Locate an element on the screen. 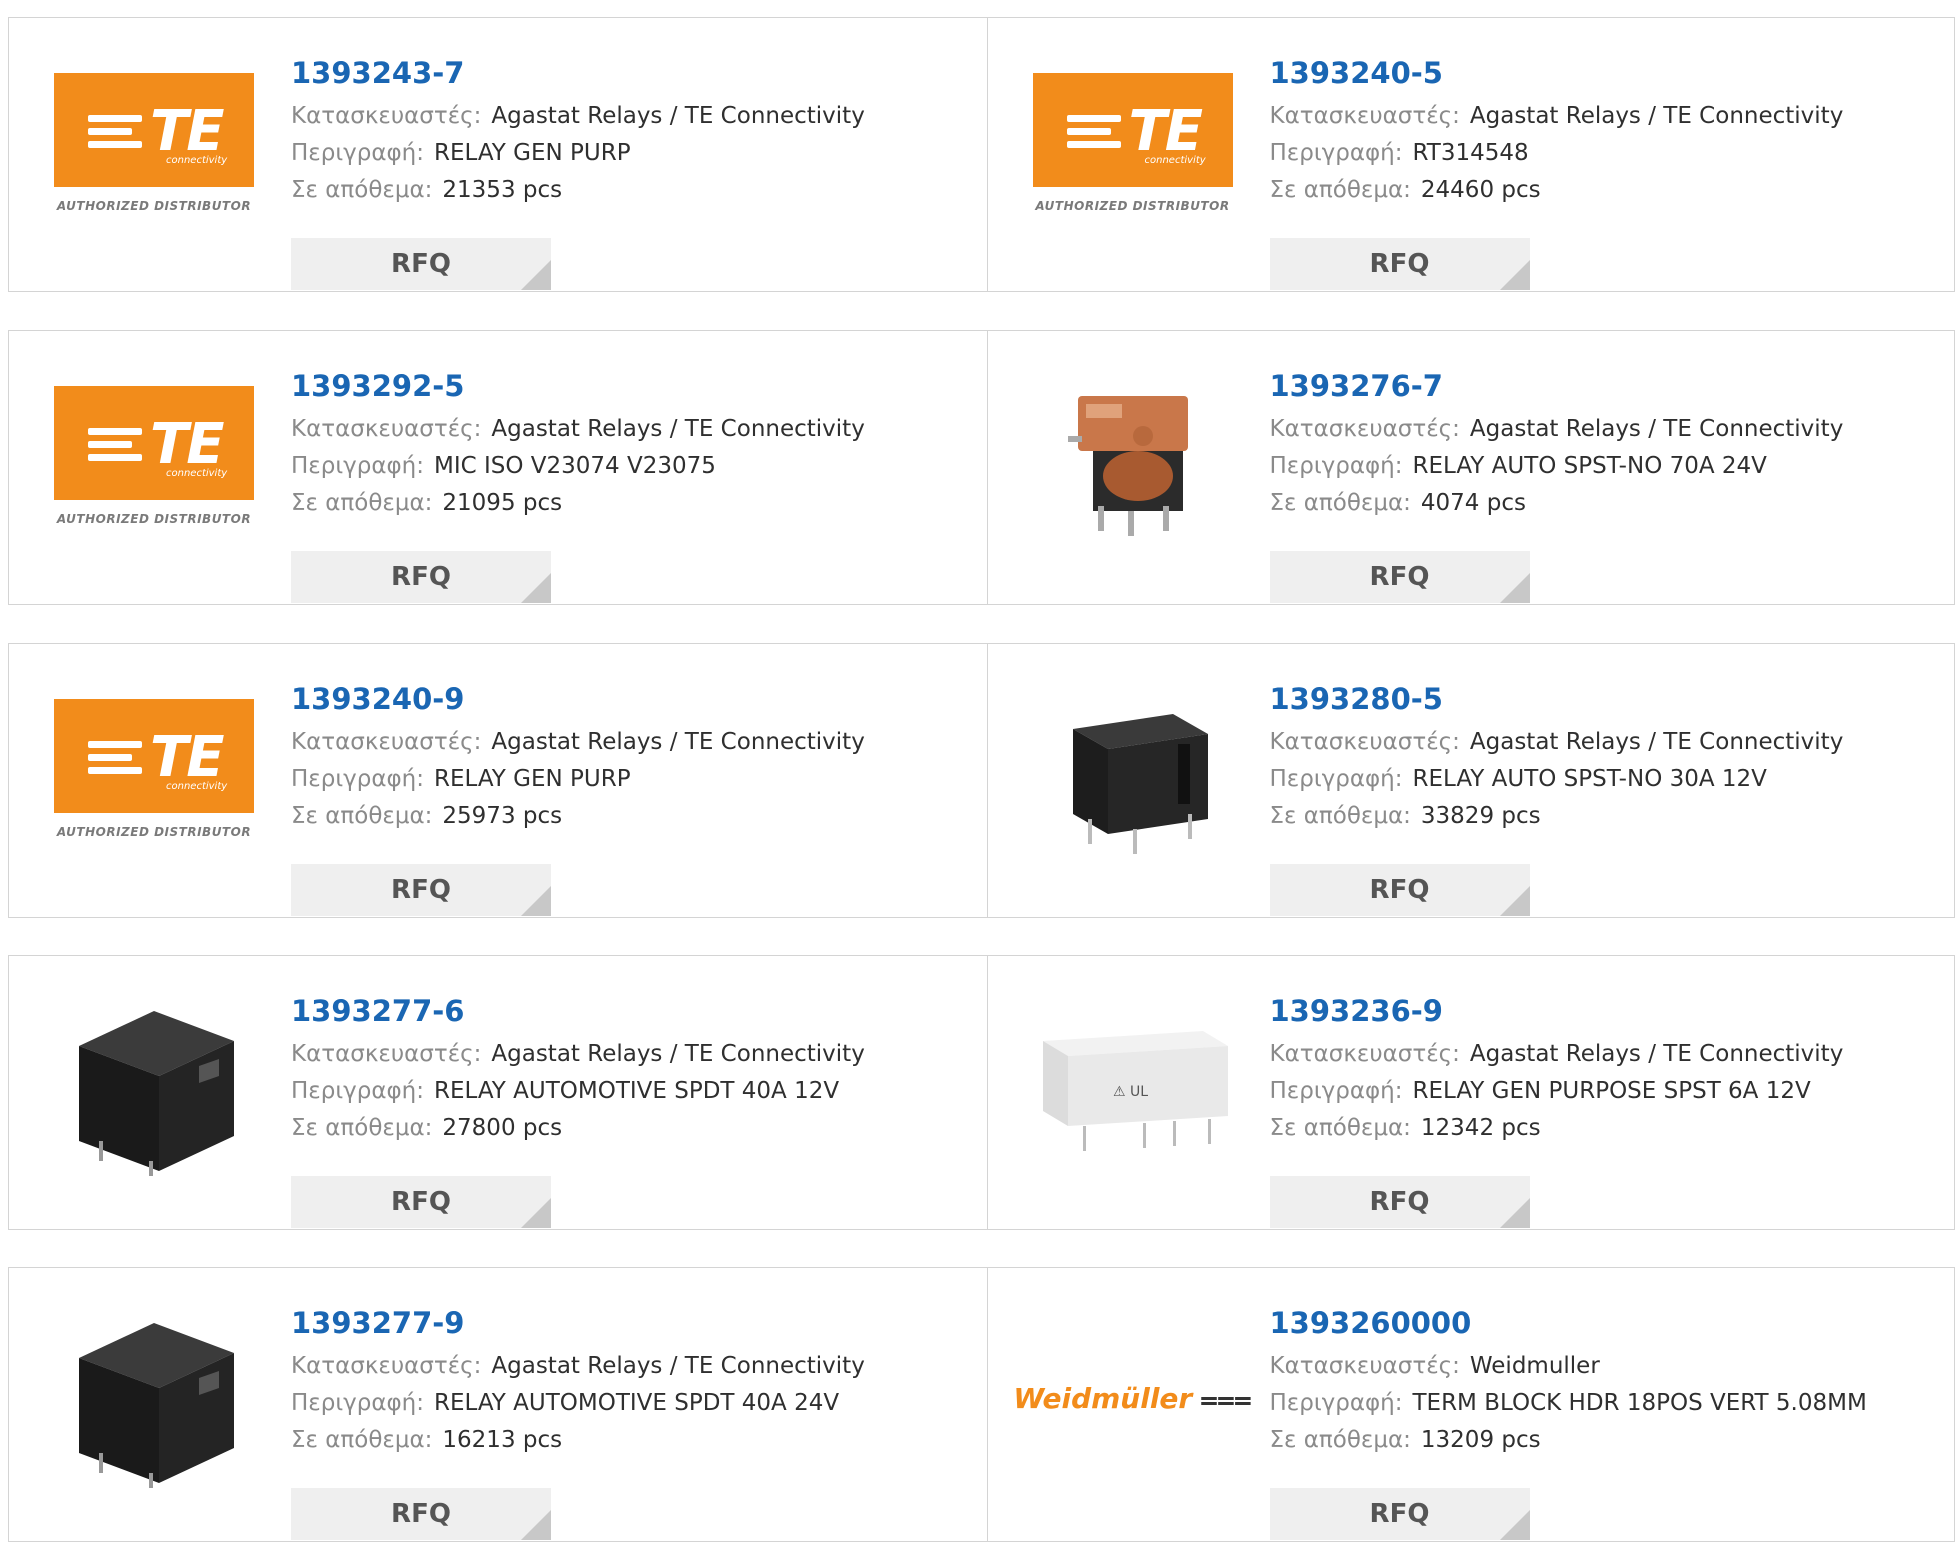  stock-row: Σε απόθεμα: 27800 pcs is located at coordinates (578, 1128).